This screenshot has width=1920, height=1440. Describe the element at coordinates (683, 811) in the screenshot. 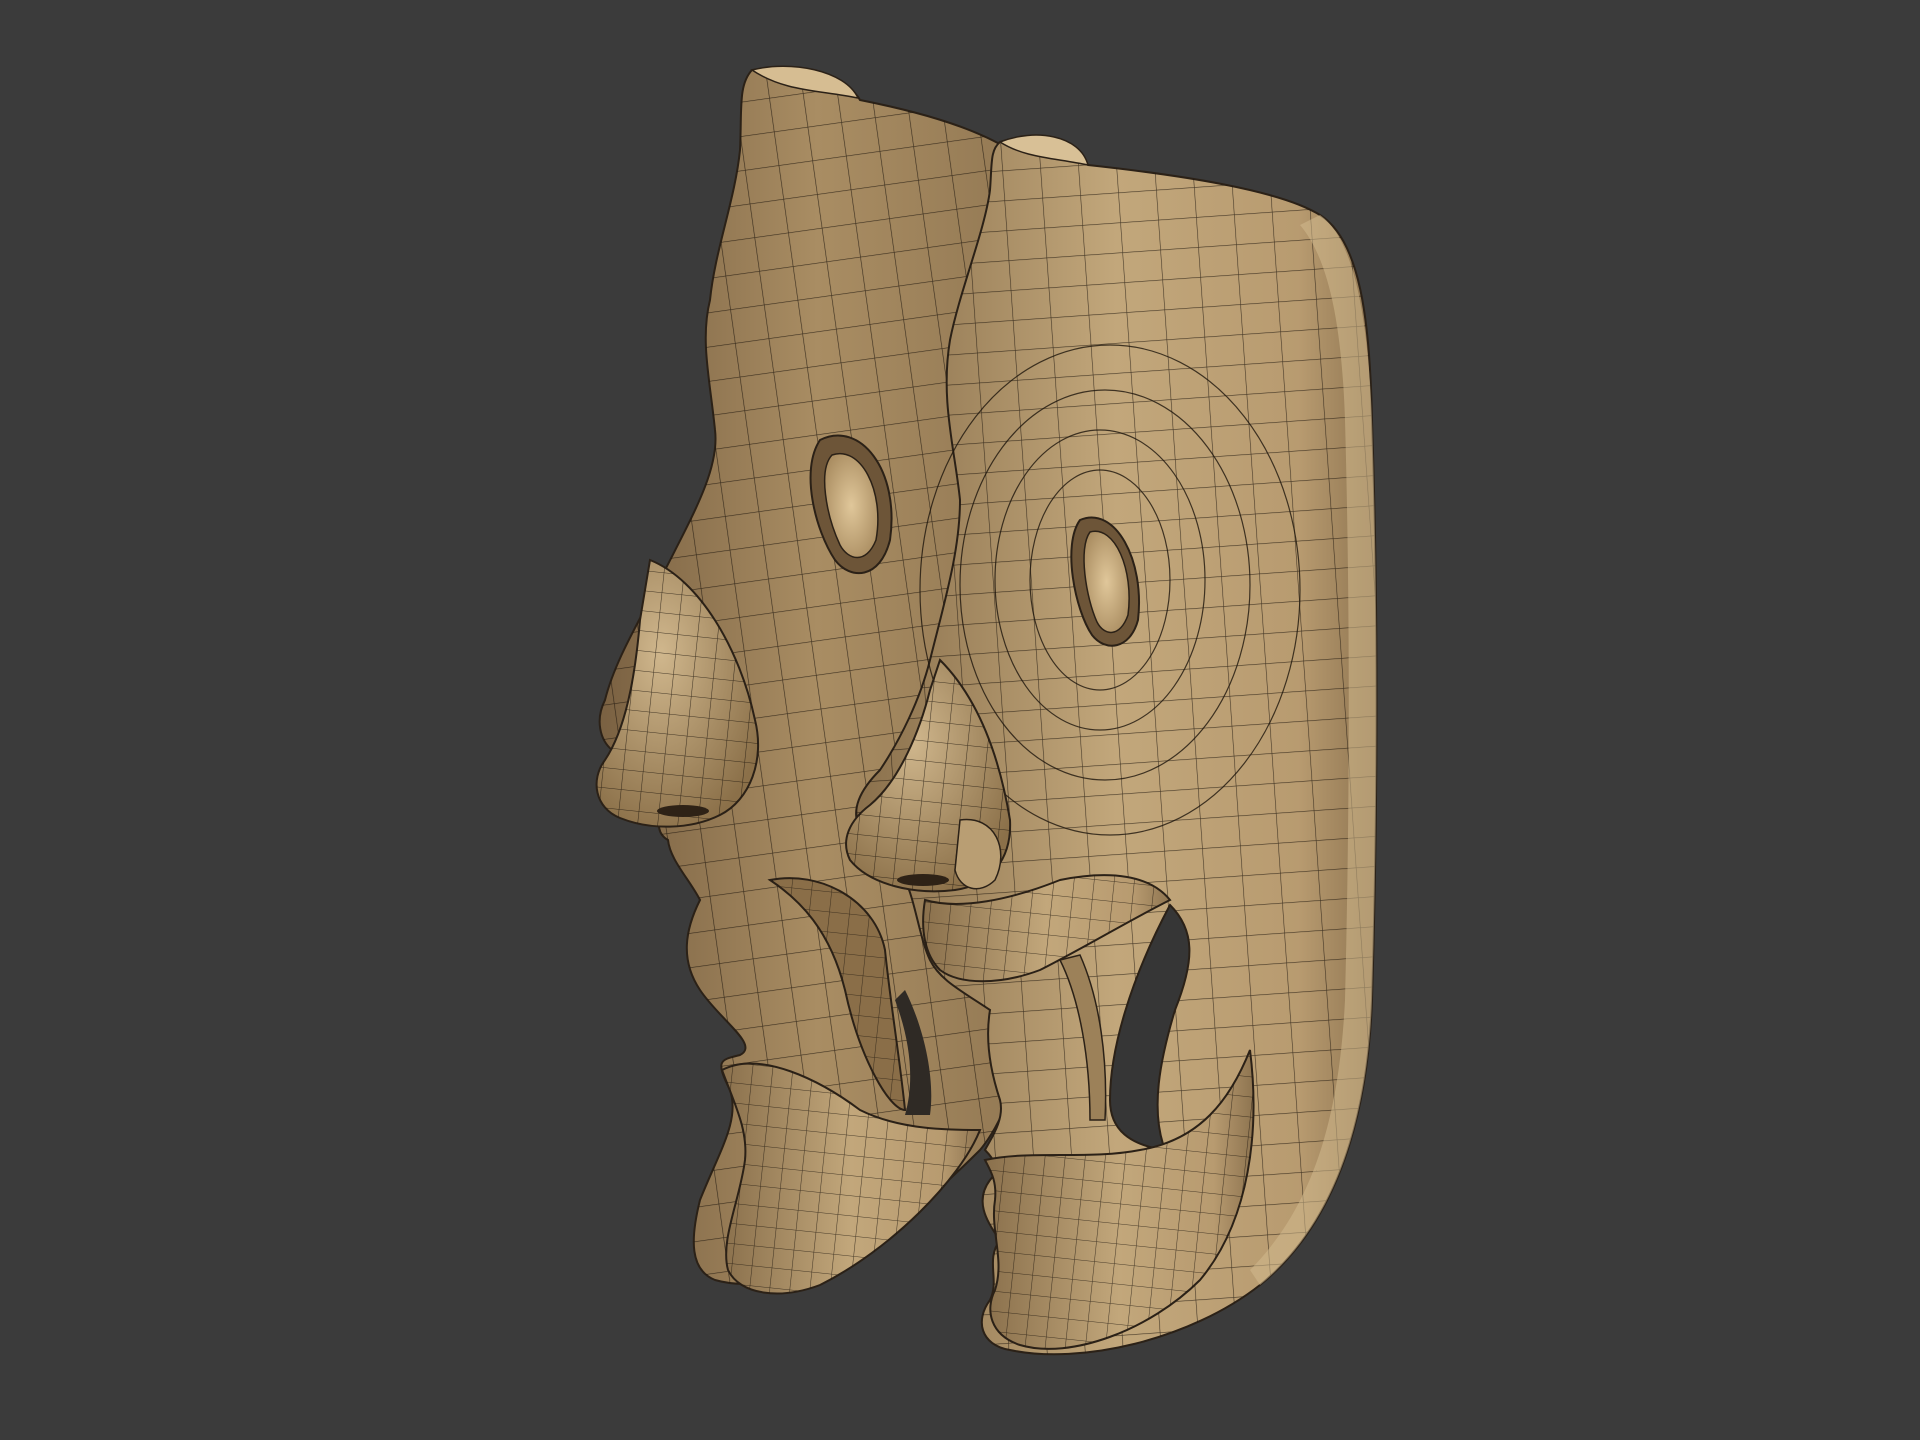

I see `back-mask-nostril` at that location.